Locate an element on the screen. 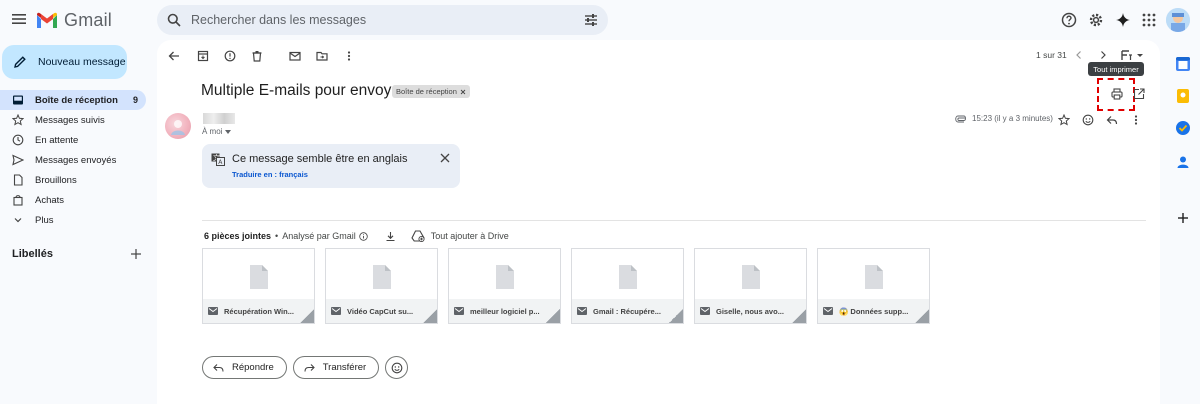 The height and width of the screenshot is (404, 1200). search-filter-icon is located at coordinates (591, 20).